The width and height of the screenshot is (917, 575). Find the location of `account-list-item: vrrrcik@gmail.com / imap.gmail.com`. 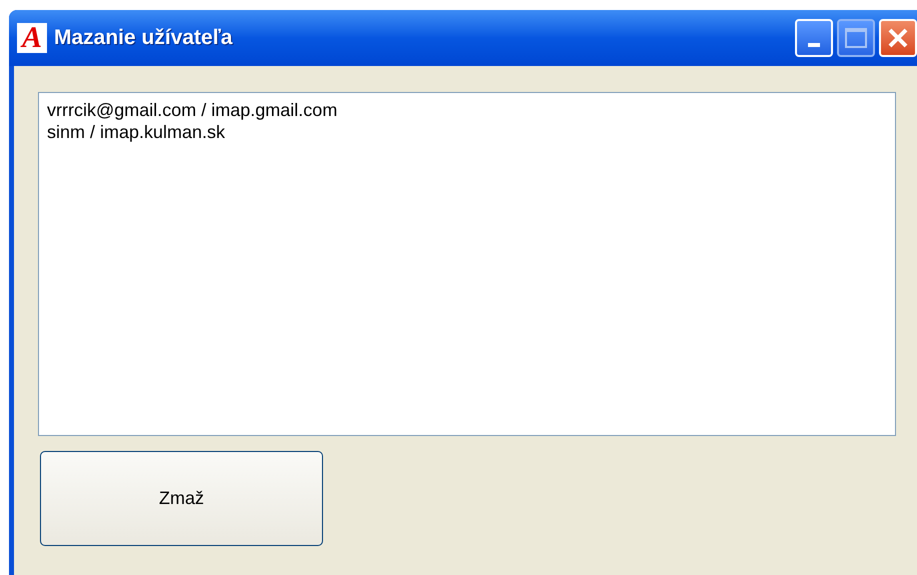

account-list-item: vrrrcik@gmail.com / imap.gmail.com is located at coordinates (192, 110).